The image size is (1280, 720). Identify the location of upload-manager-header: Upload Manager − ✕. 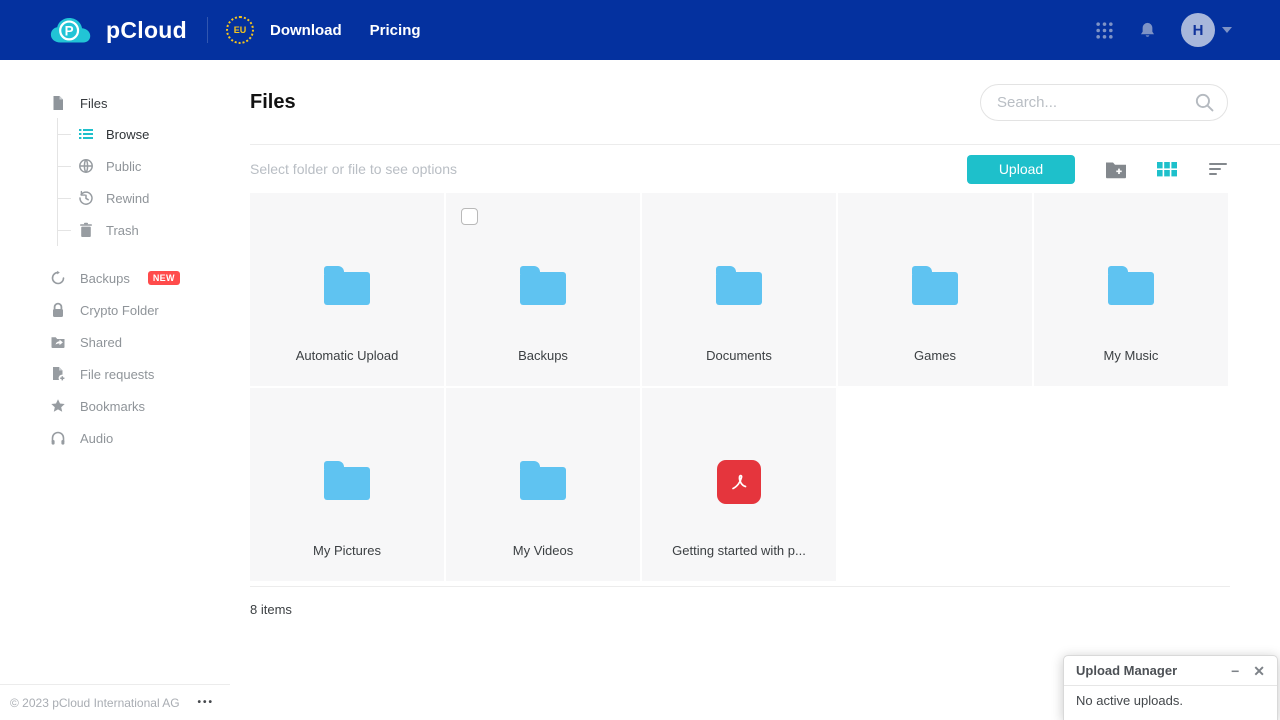
(1170, 671).